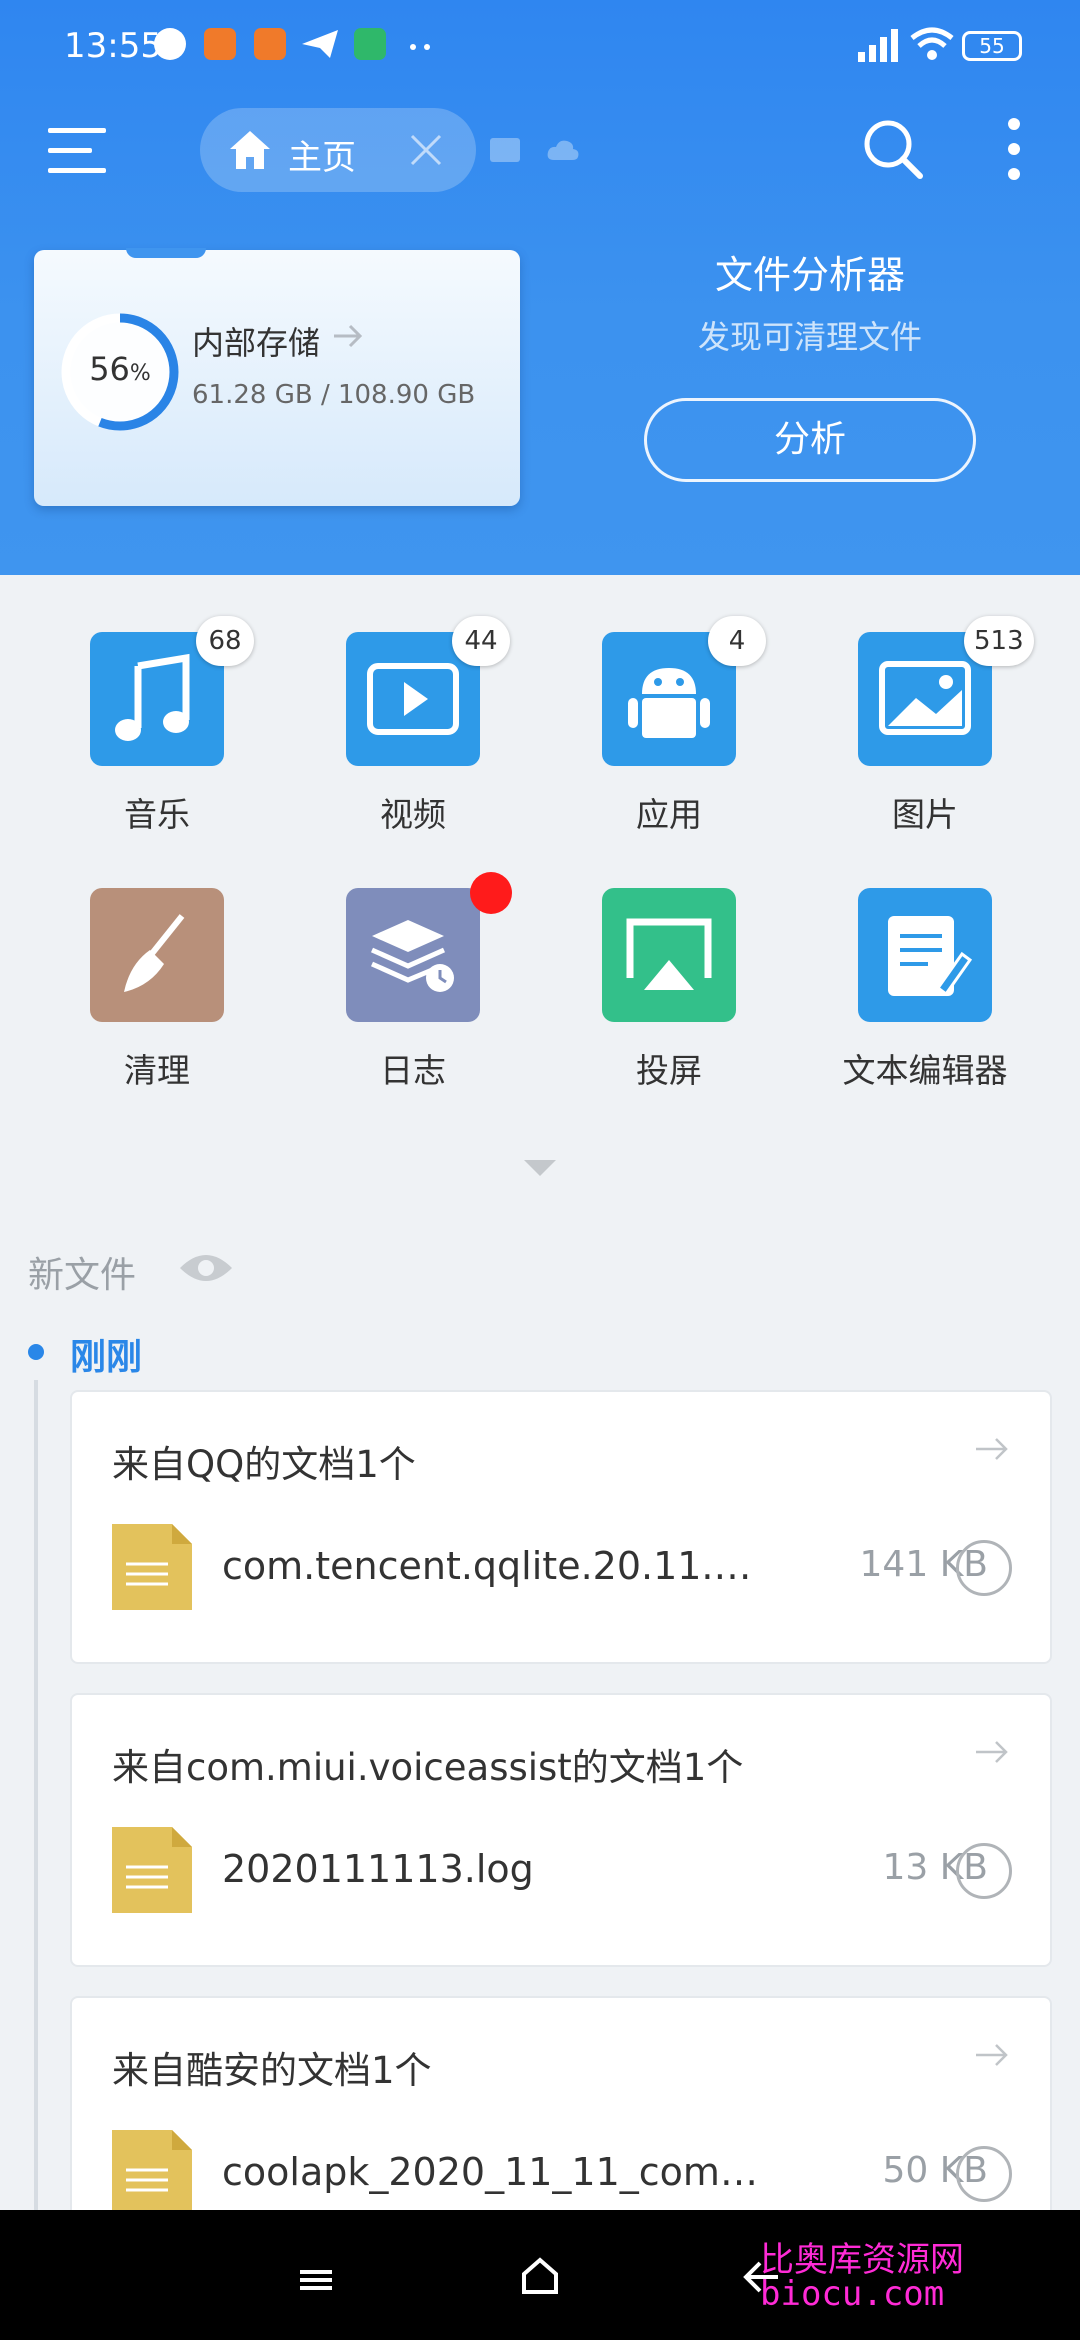 The width and height of the screenshot is (1080, 2340). I want to click on file-size: 141 KB, so click(923, 1564).